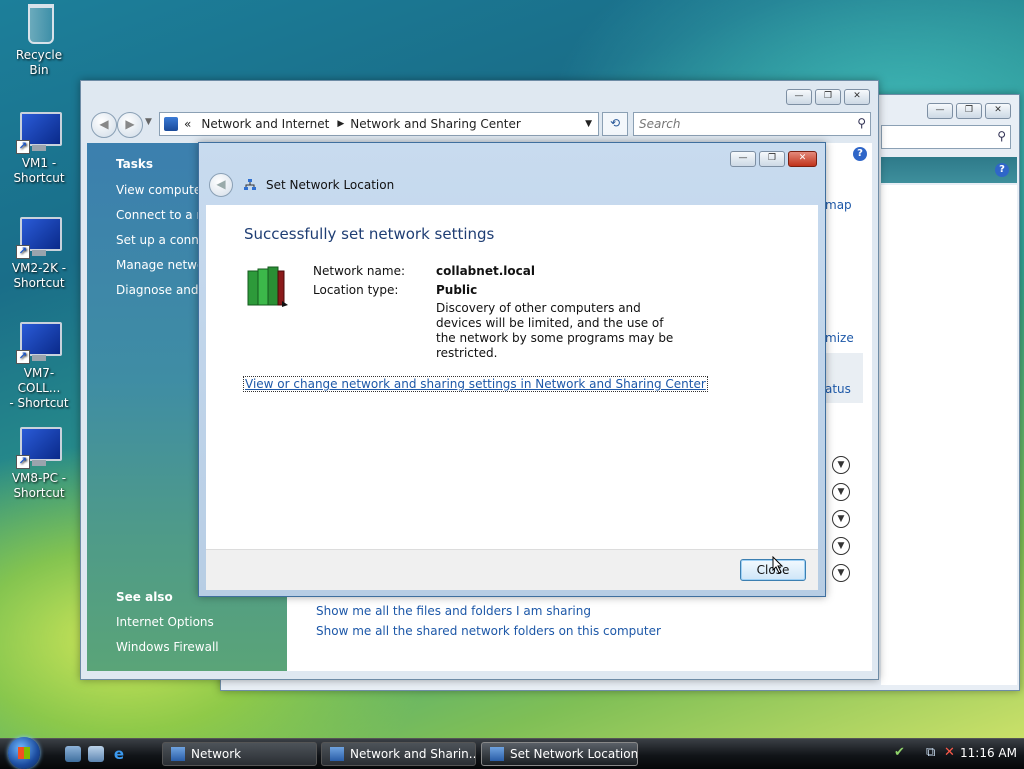 Image resolution: width=1024 pixels, height=769 pixels. Describe the element at coordinates (588, 124) in the screenshot. I see `address-dropdown: ▼` at that location.